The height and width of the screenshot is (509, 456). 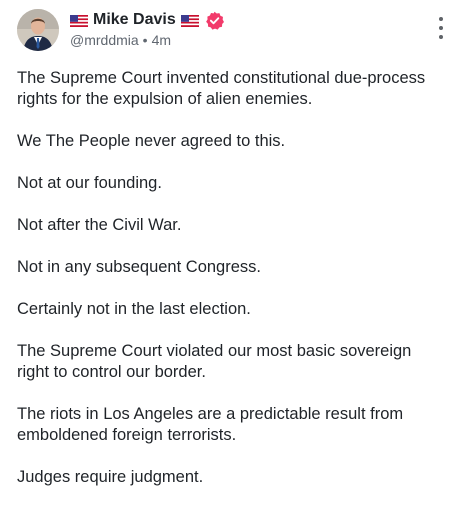 I want to click on post-time: 4m, so click(x=161, y=40).